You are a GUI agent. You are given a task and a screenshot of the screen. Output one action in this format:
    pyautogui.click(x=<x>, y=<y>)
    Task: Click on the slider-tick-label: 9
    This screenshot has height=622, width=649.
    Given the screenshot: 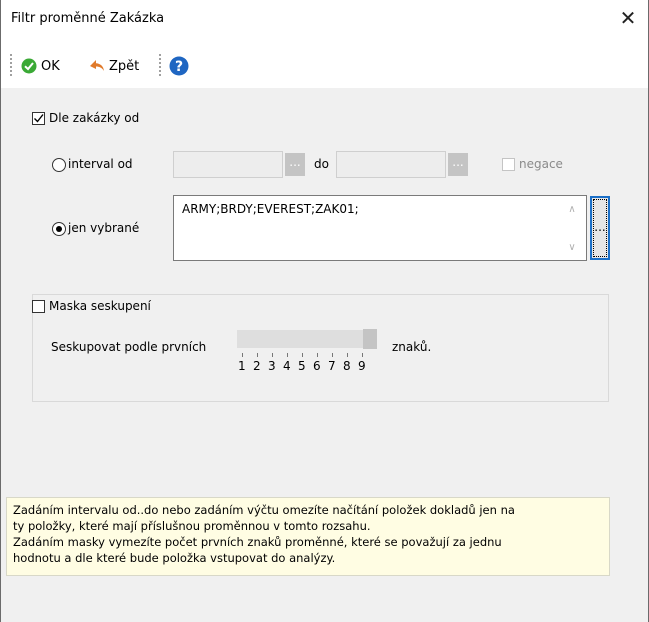 What is the action you would take?
    pyautogui.click(x=362, y=366)
    